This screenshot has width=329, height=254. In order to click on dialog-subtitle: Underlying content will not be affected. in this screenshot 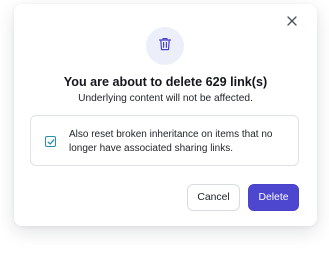, I will do `click(165, 98)`.